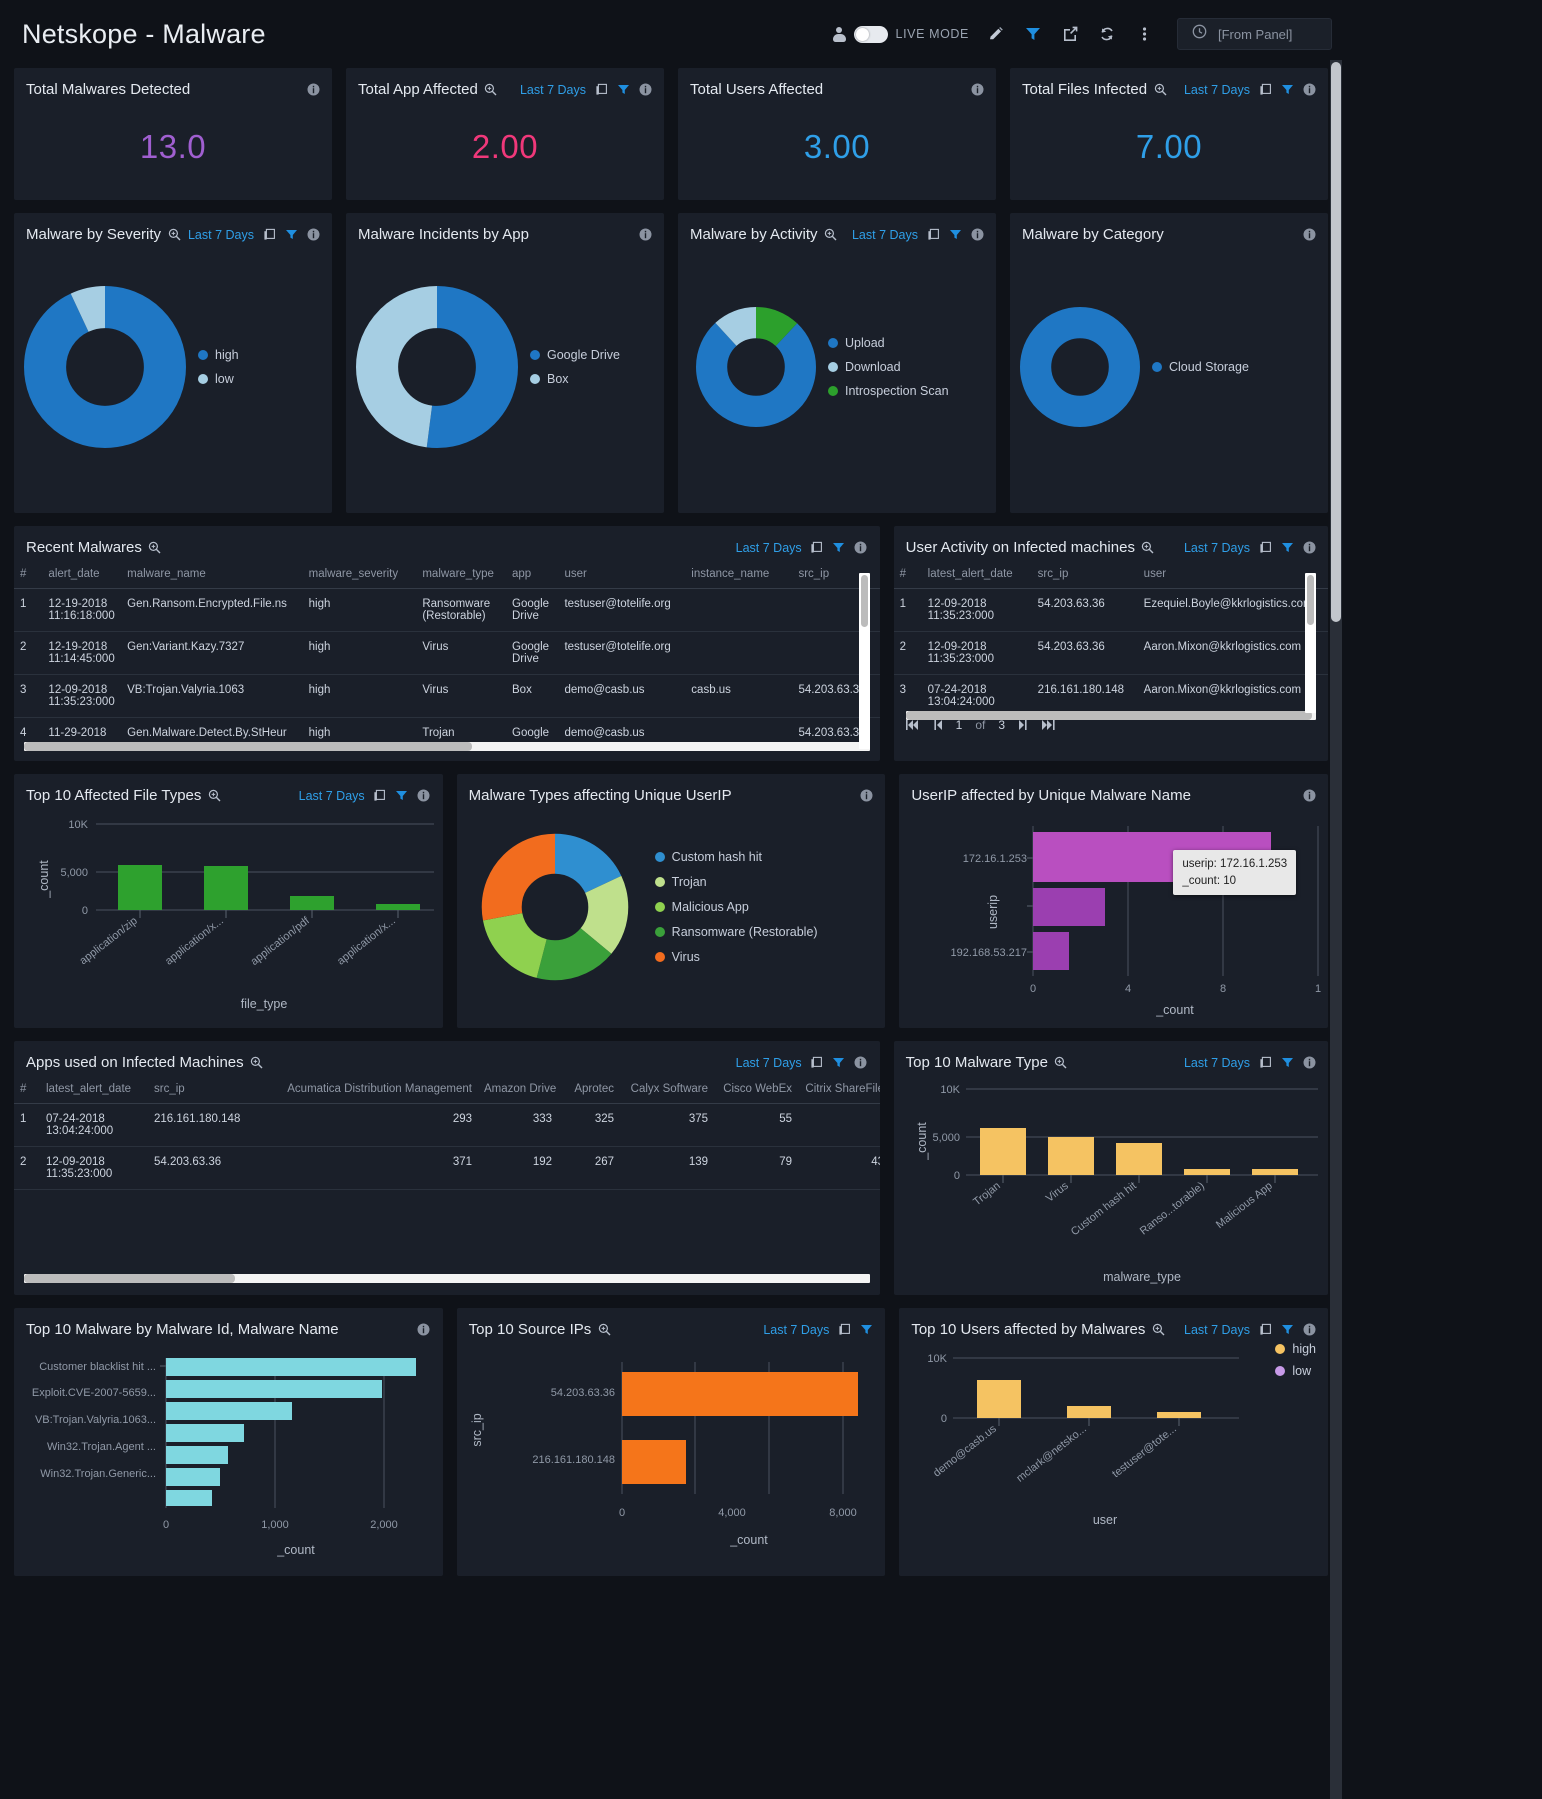  Describe the element at coordinates (1336, 342) in the screenshot. I see `page-scrollbar-thumb` at that location.